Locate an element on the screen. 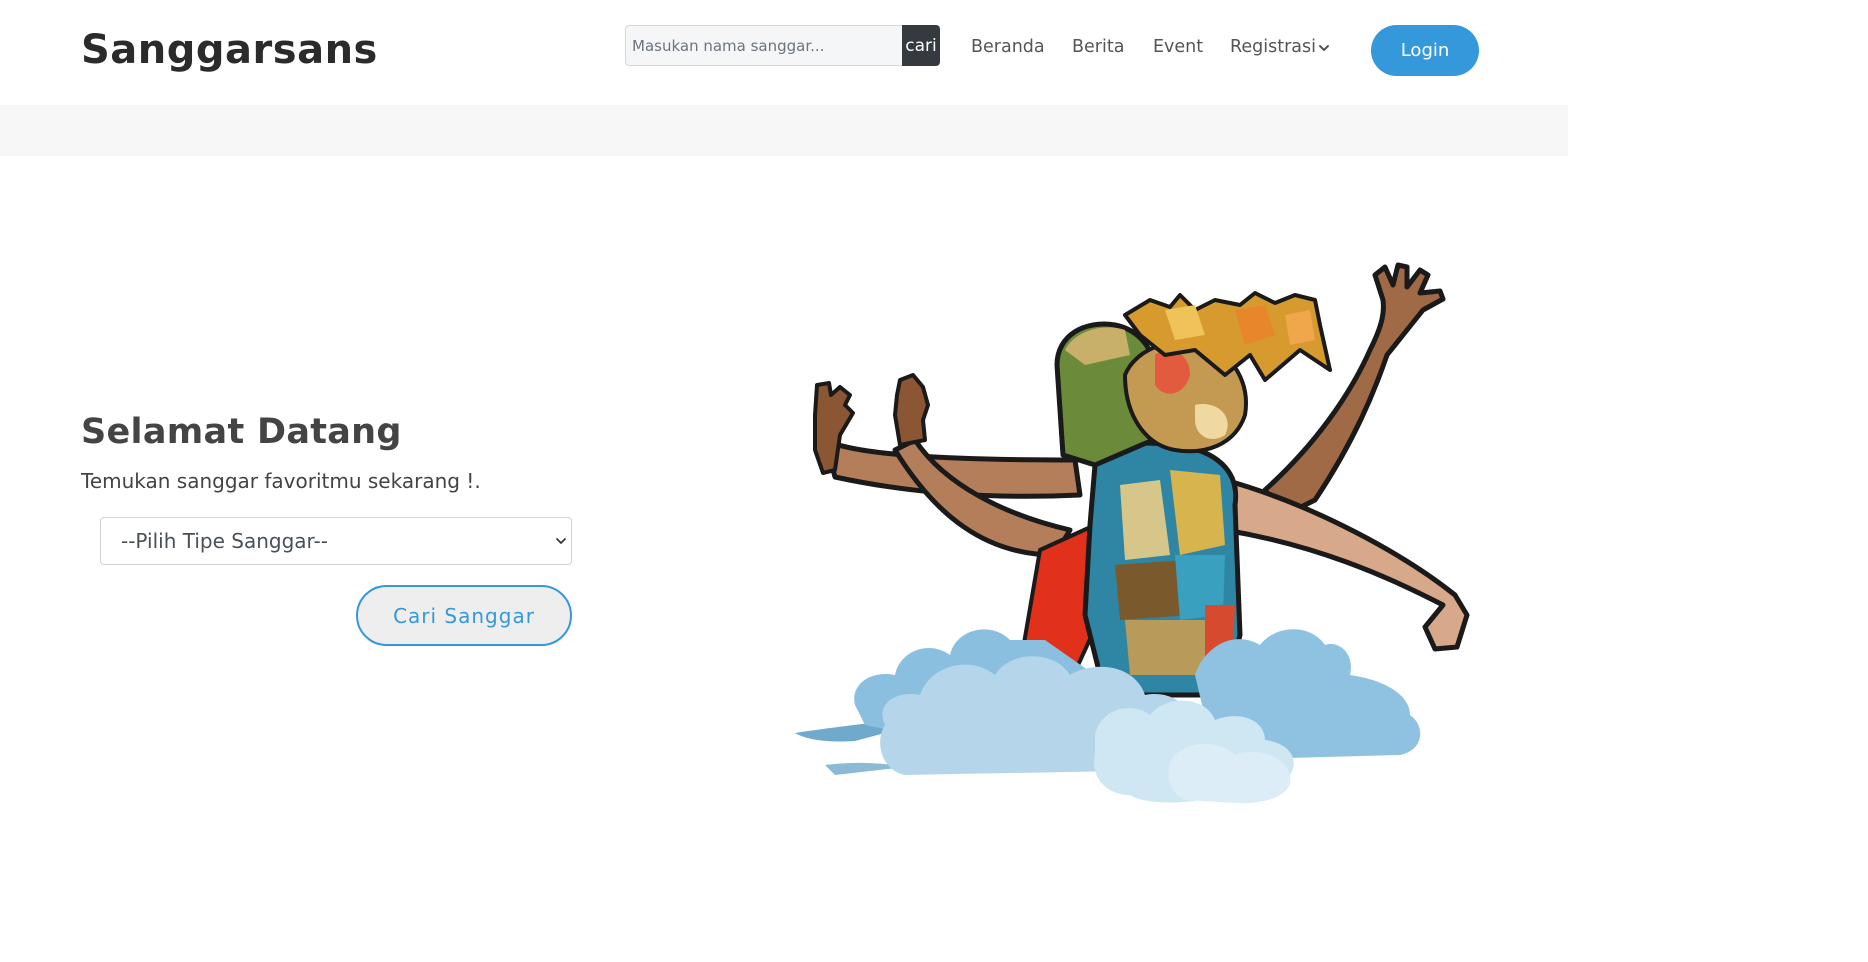  sanggar-type-select: --Pilih Tipe Sanggar-- is located at coordinates (336, 541).